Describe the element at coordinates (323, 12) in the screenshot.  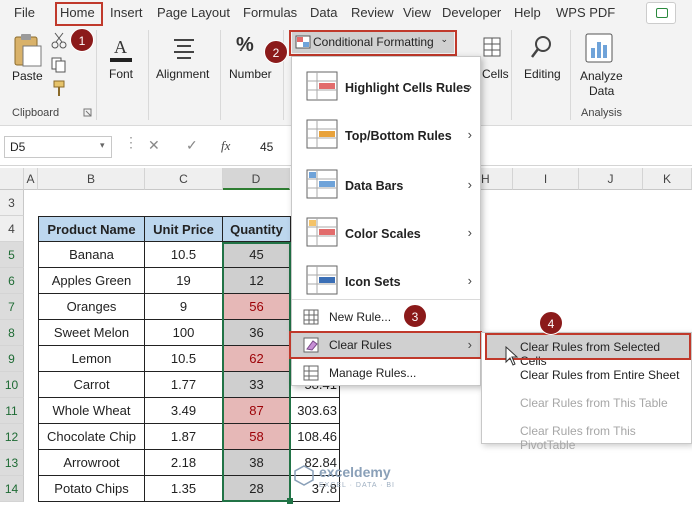
I see `tab-data: Data` at that location.